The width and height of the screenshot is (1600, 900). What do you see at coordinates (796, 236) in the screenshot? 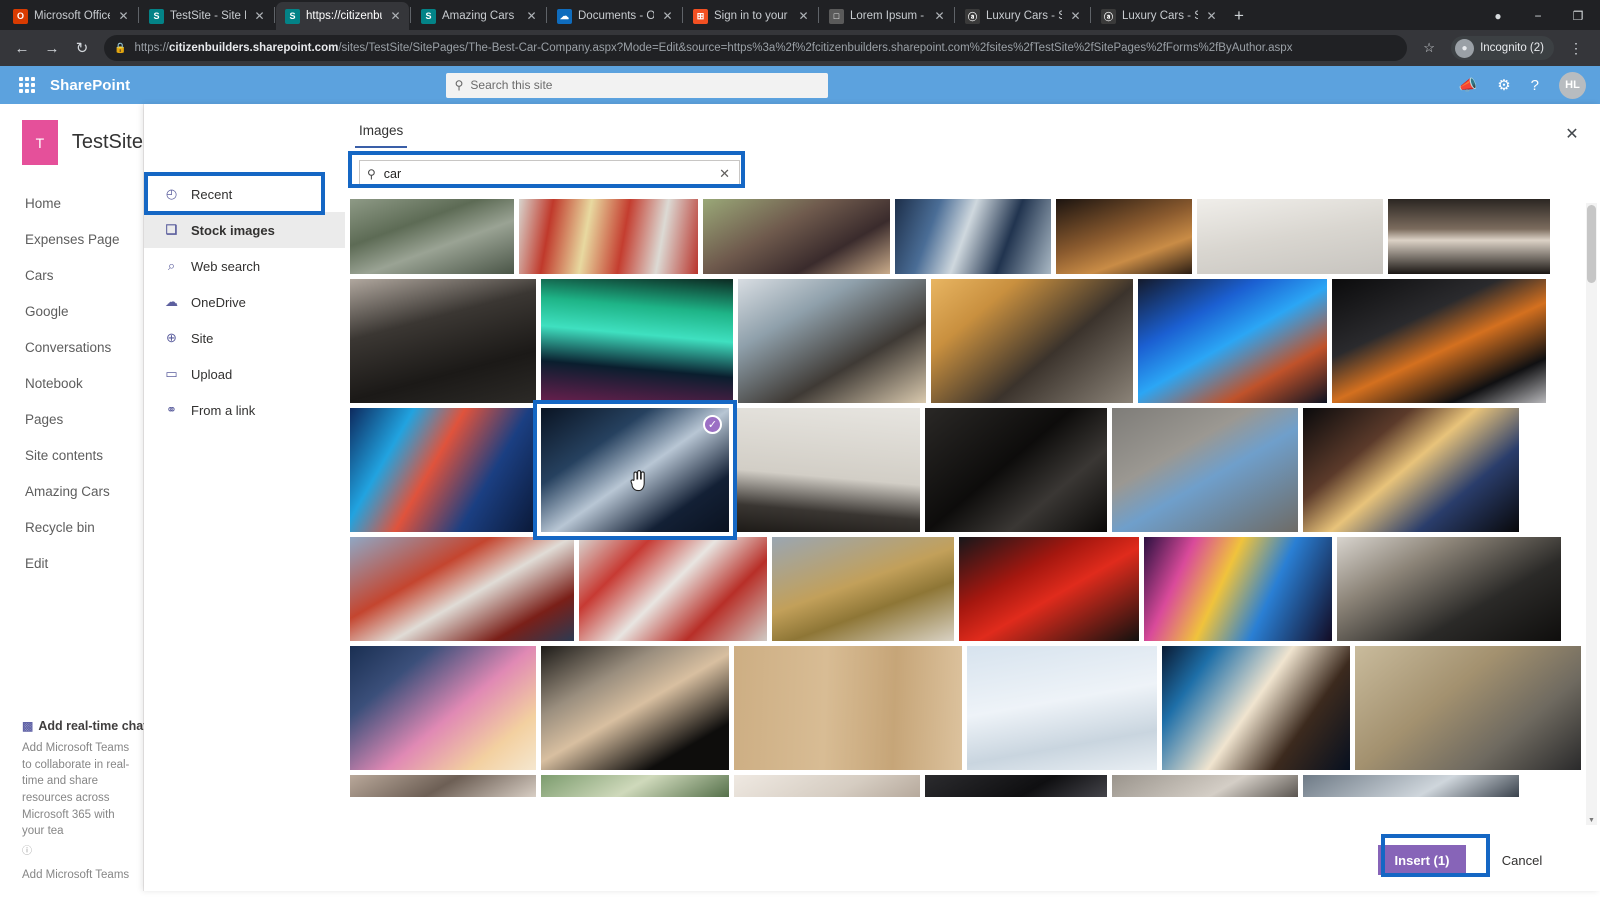
I see `image-thumbnail-woman-outdoors-winter-scarf` at bounding box center [796, 236].